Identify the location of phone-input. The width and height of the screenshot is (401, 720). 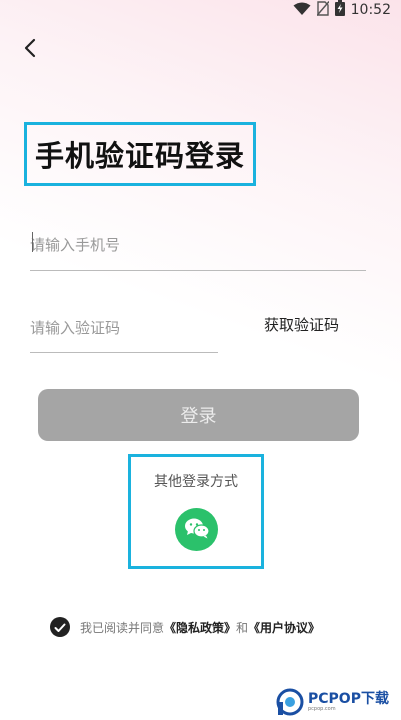
(198, 245).